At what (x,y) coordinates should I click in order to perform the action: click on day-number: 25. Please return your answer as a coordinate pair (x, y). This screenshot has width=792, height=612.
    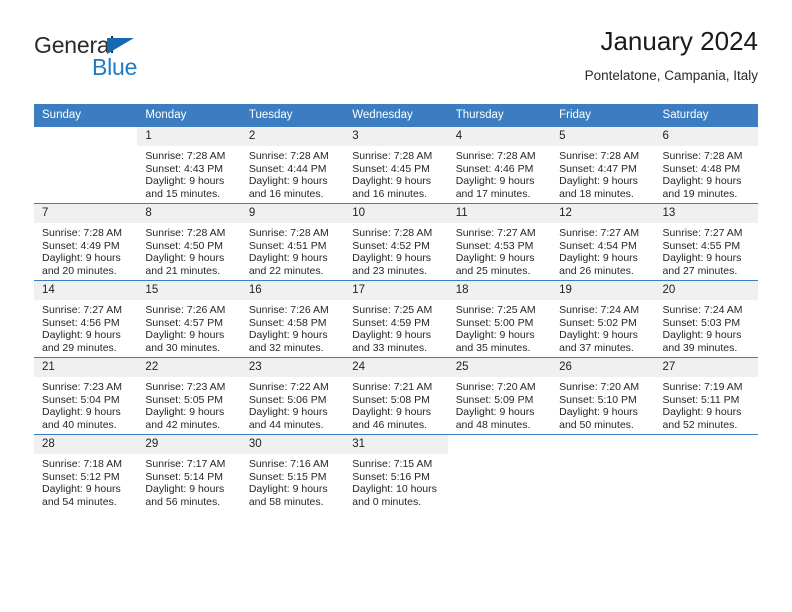
    Looking at the image, I should click on (499, 367).